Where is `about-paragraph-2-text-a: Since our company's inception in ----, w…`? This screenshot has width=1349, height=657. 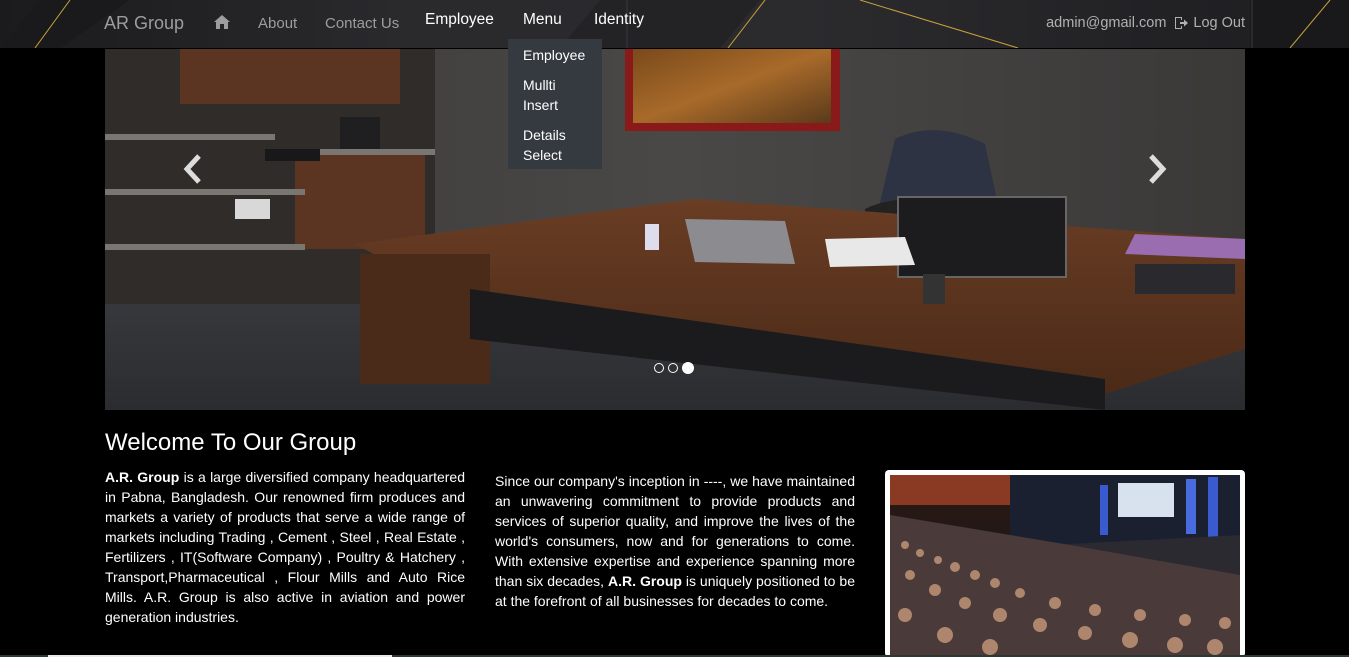 about-paragraph-2-text-a: Since our company's inception in ----, w… is located at coordinates (675, 531).